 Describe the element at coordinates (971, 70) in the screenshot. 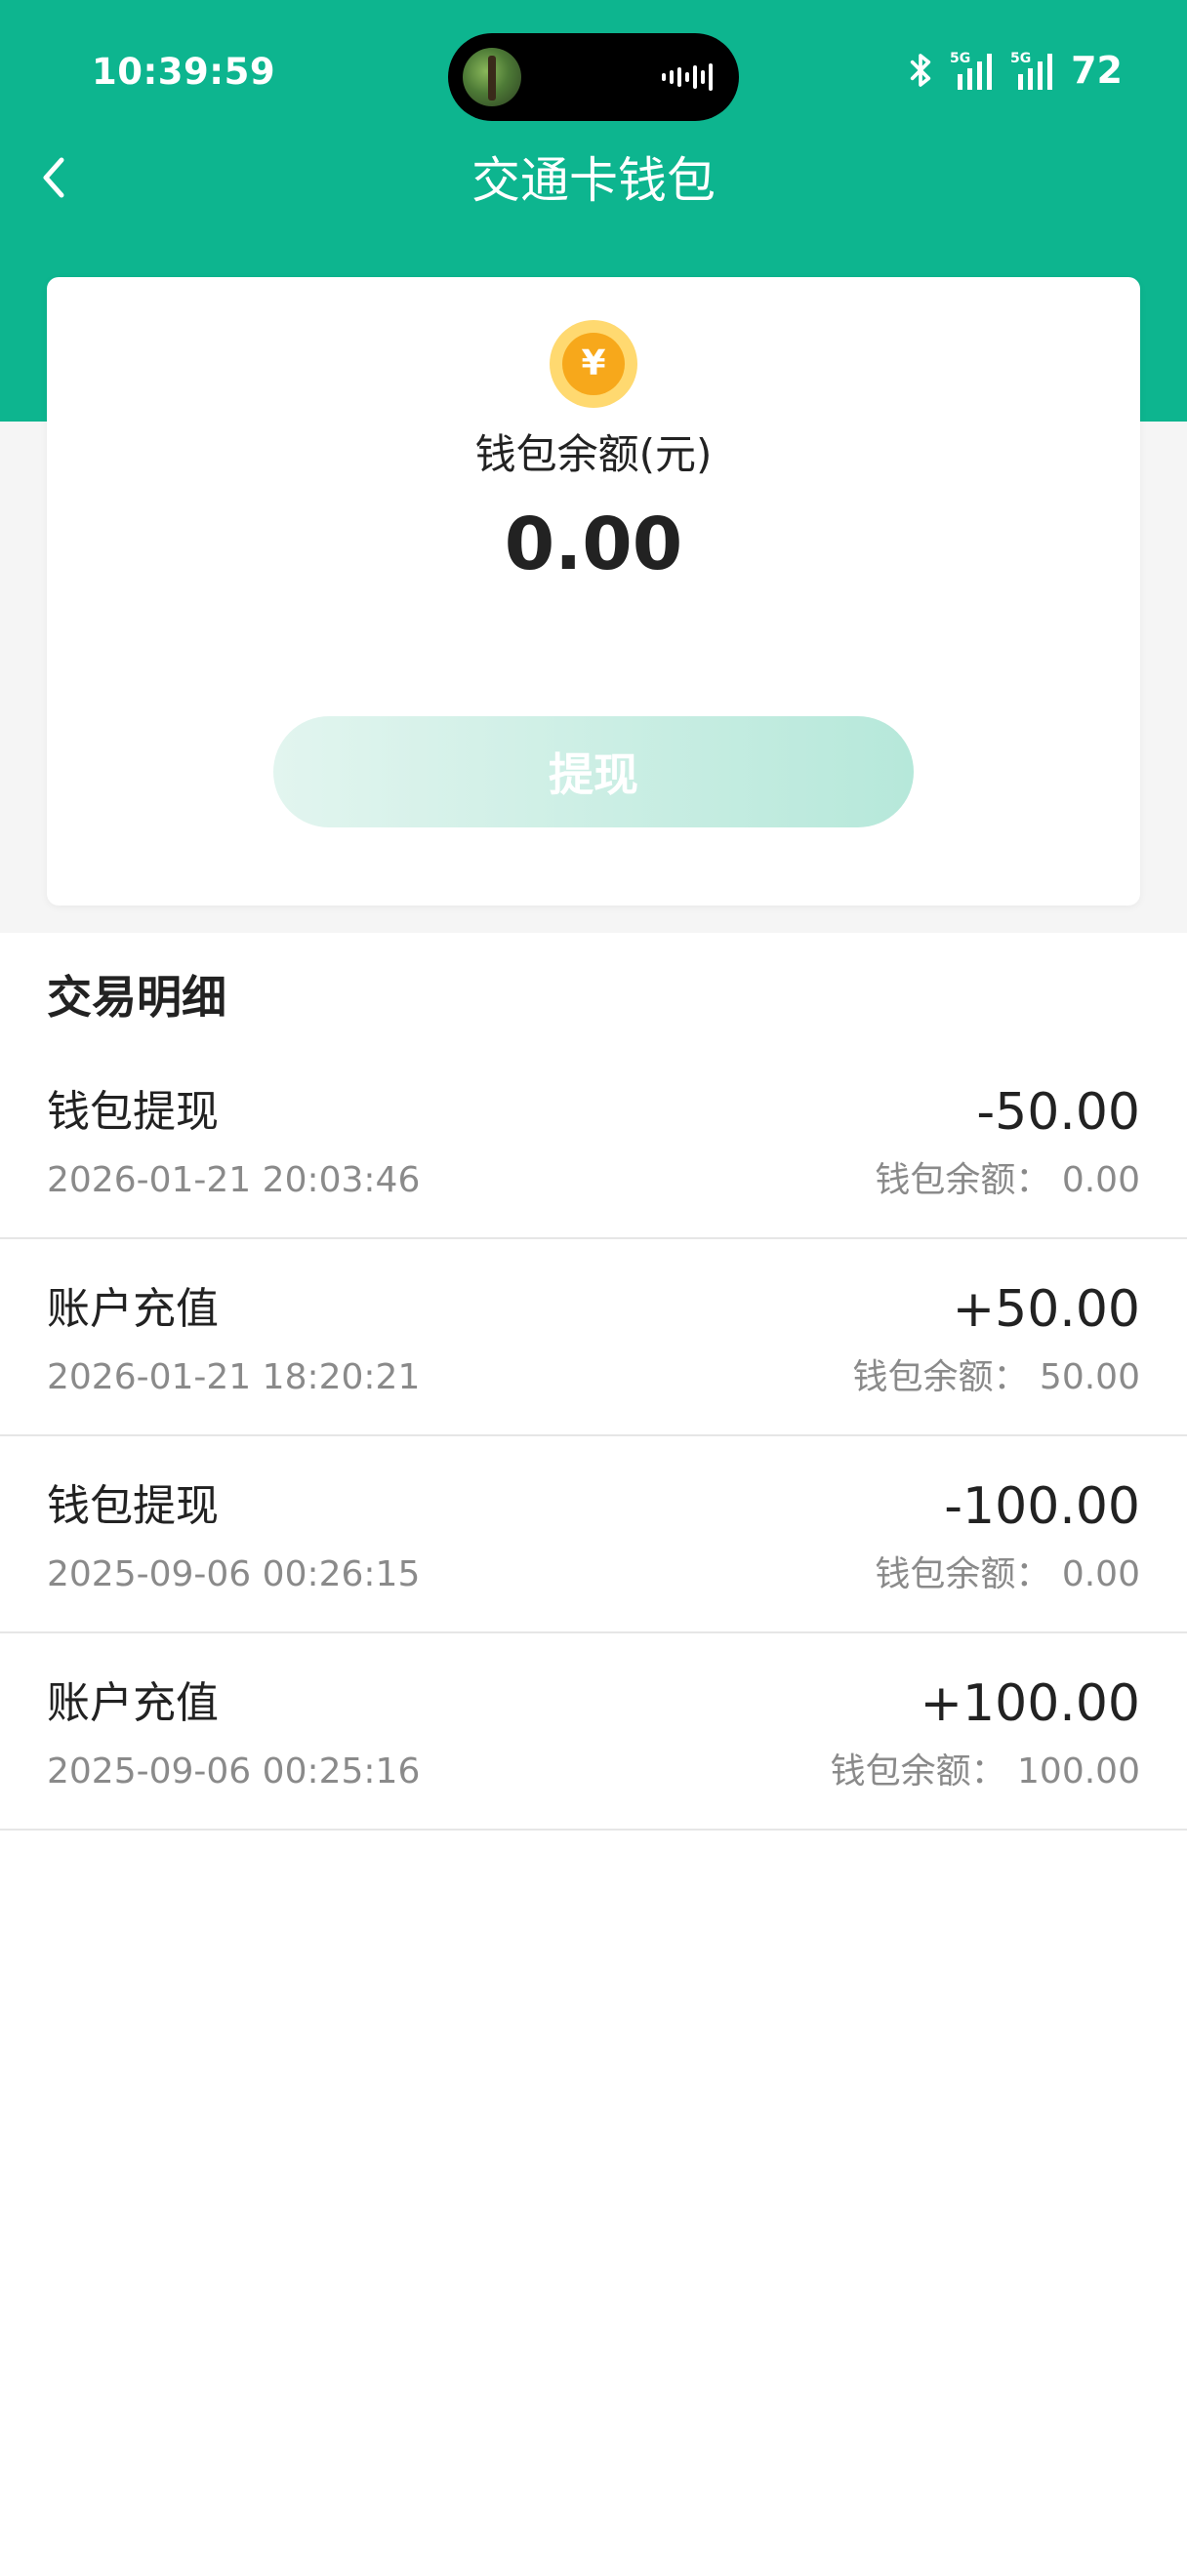

I see `signal-5g-icon: 5G` at that location.